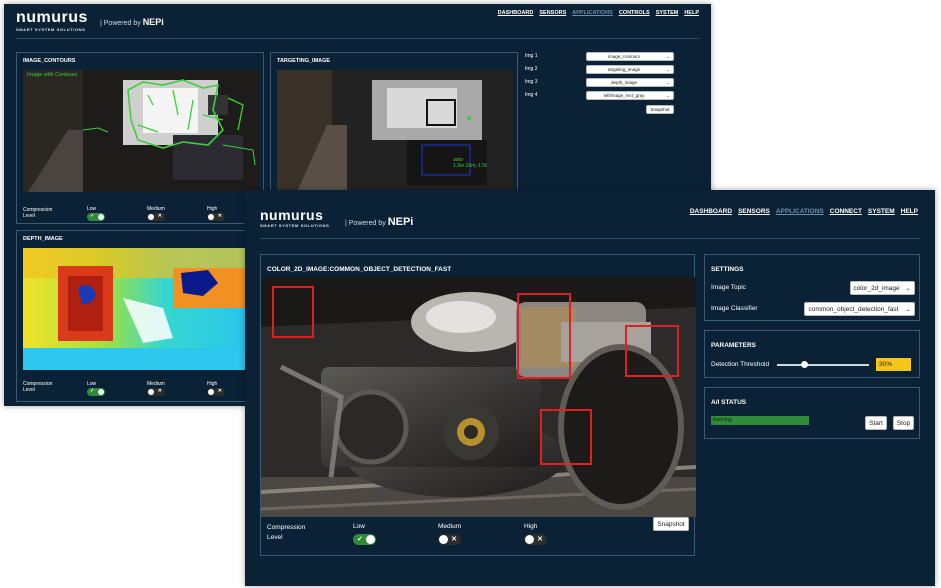 This screenshot has width=941, height=588. I want to click on ai-status-panel: A/I STATUS Running Start Stop, so click(812, 413).